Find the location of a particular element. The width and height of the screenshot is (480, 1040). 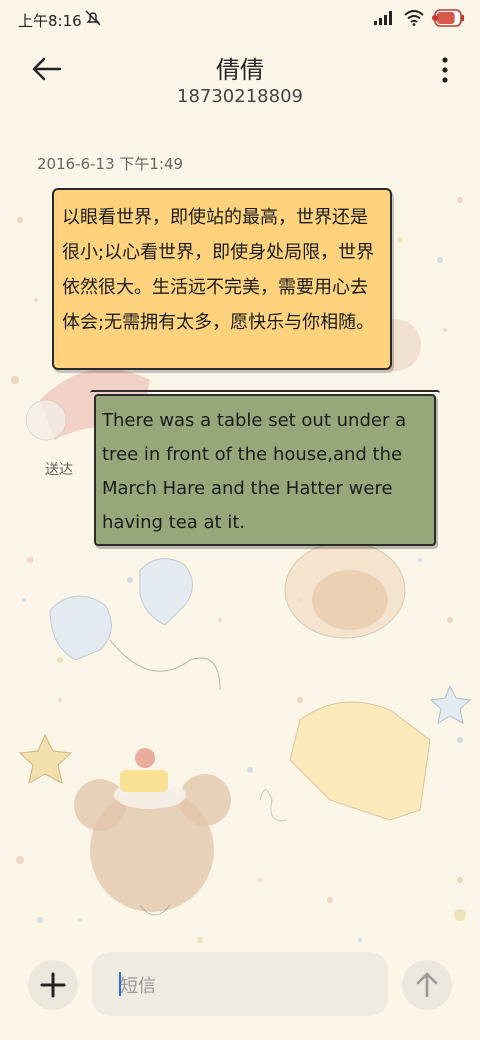

message-timestamp: 2016-6-13 下午1:49 is located at coordinates (110, 164).